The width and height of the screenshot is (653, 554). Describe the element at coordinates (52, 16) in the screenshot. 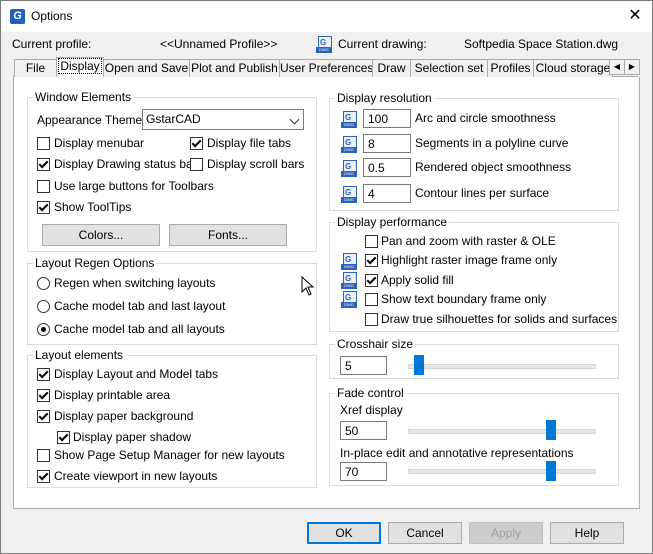

I see `window-title: Options` at that location.